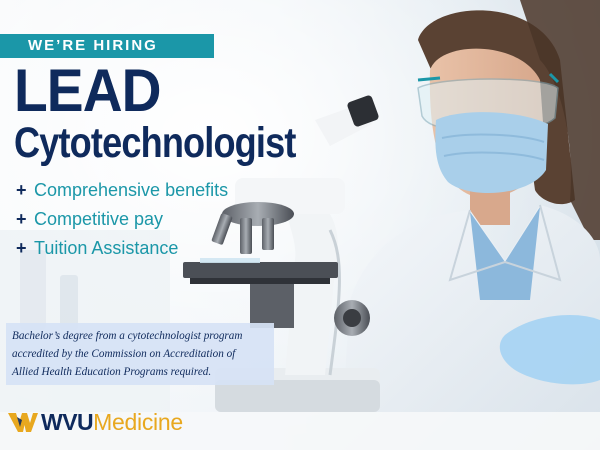 The width and height of the screenshot is (600, 450). What do you see at coordinates (138, 421) in the screenshot?
I see `brand-medicine: Medicine` at bounding box center [138, 421].